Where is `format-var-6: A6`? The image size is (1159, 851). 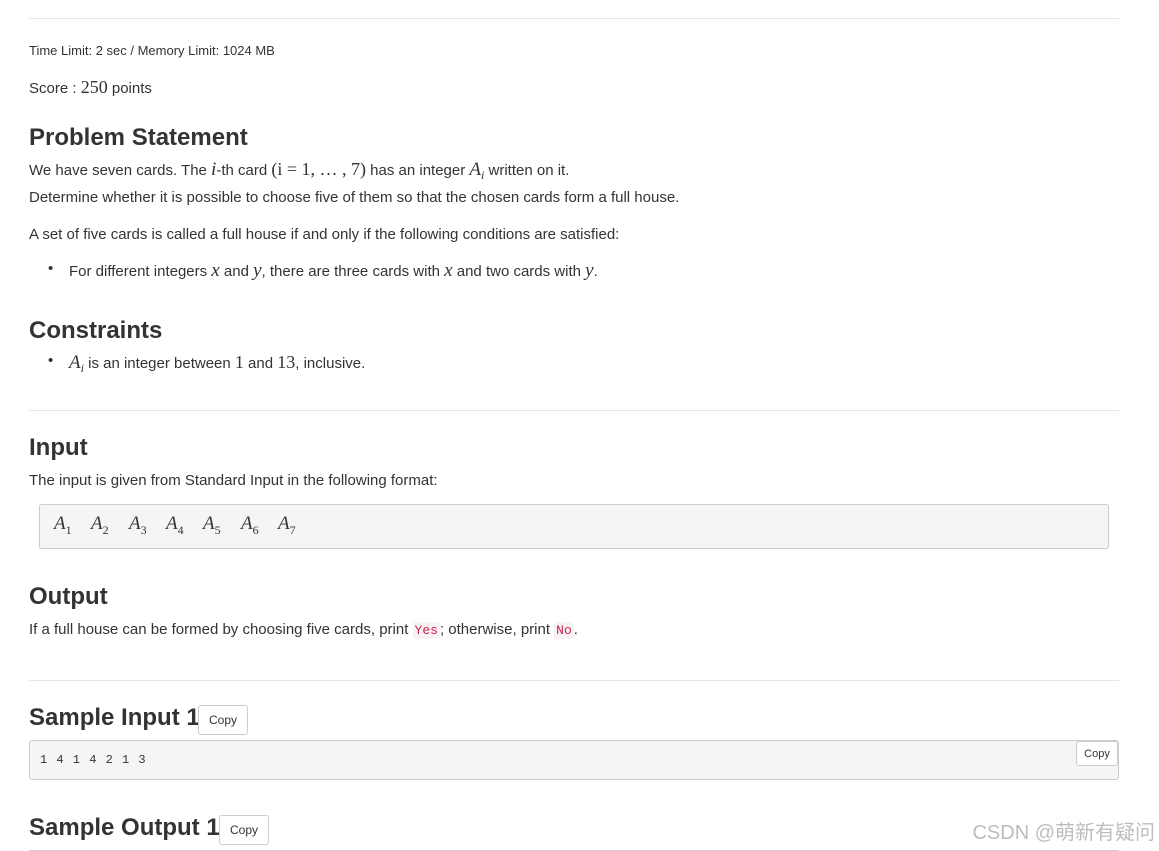 format-var-6: A6 is located at coordinates (250, 525).